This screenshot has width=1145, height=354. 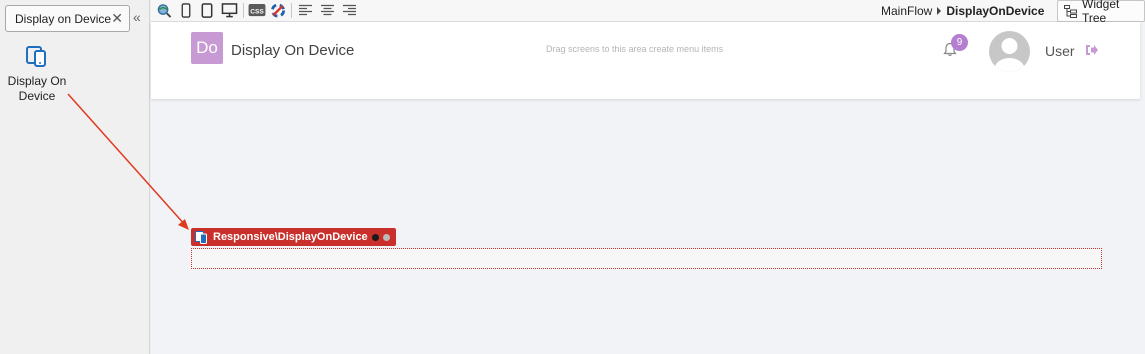 What do you see at coordinates (37, 88) in the screenshot?
I see `widget-label: Display On Device` at bounding box center [37, 88].